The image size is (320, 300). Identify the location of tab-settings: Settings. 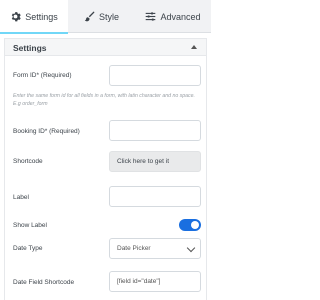
(34, 17).